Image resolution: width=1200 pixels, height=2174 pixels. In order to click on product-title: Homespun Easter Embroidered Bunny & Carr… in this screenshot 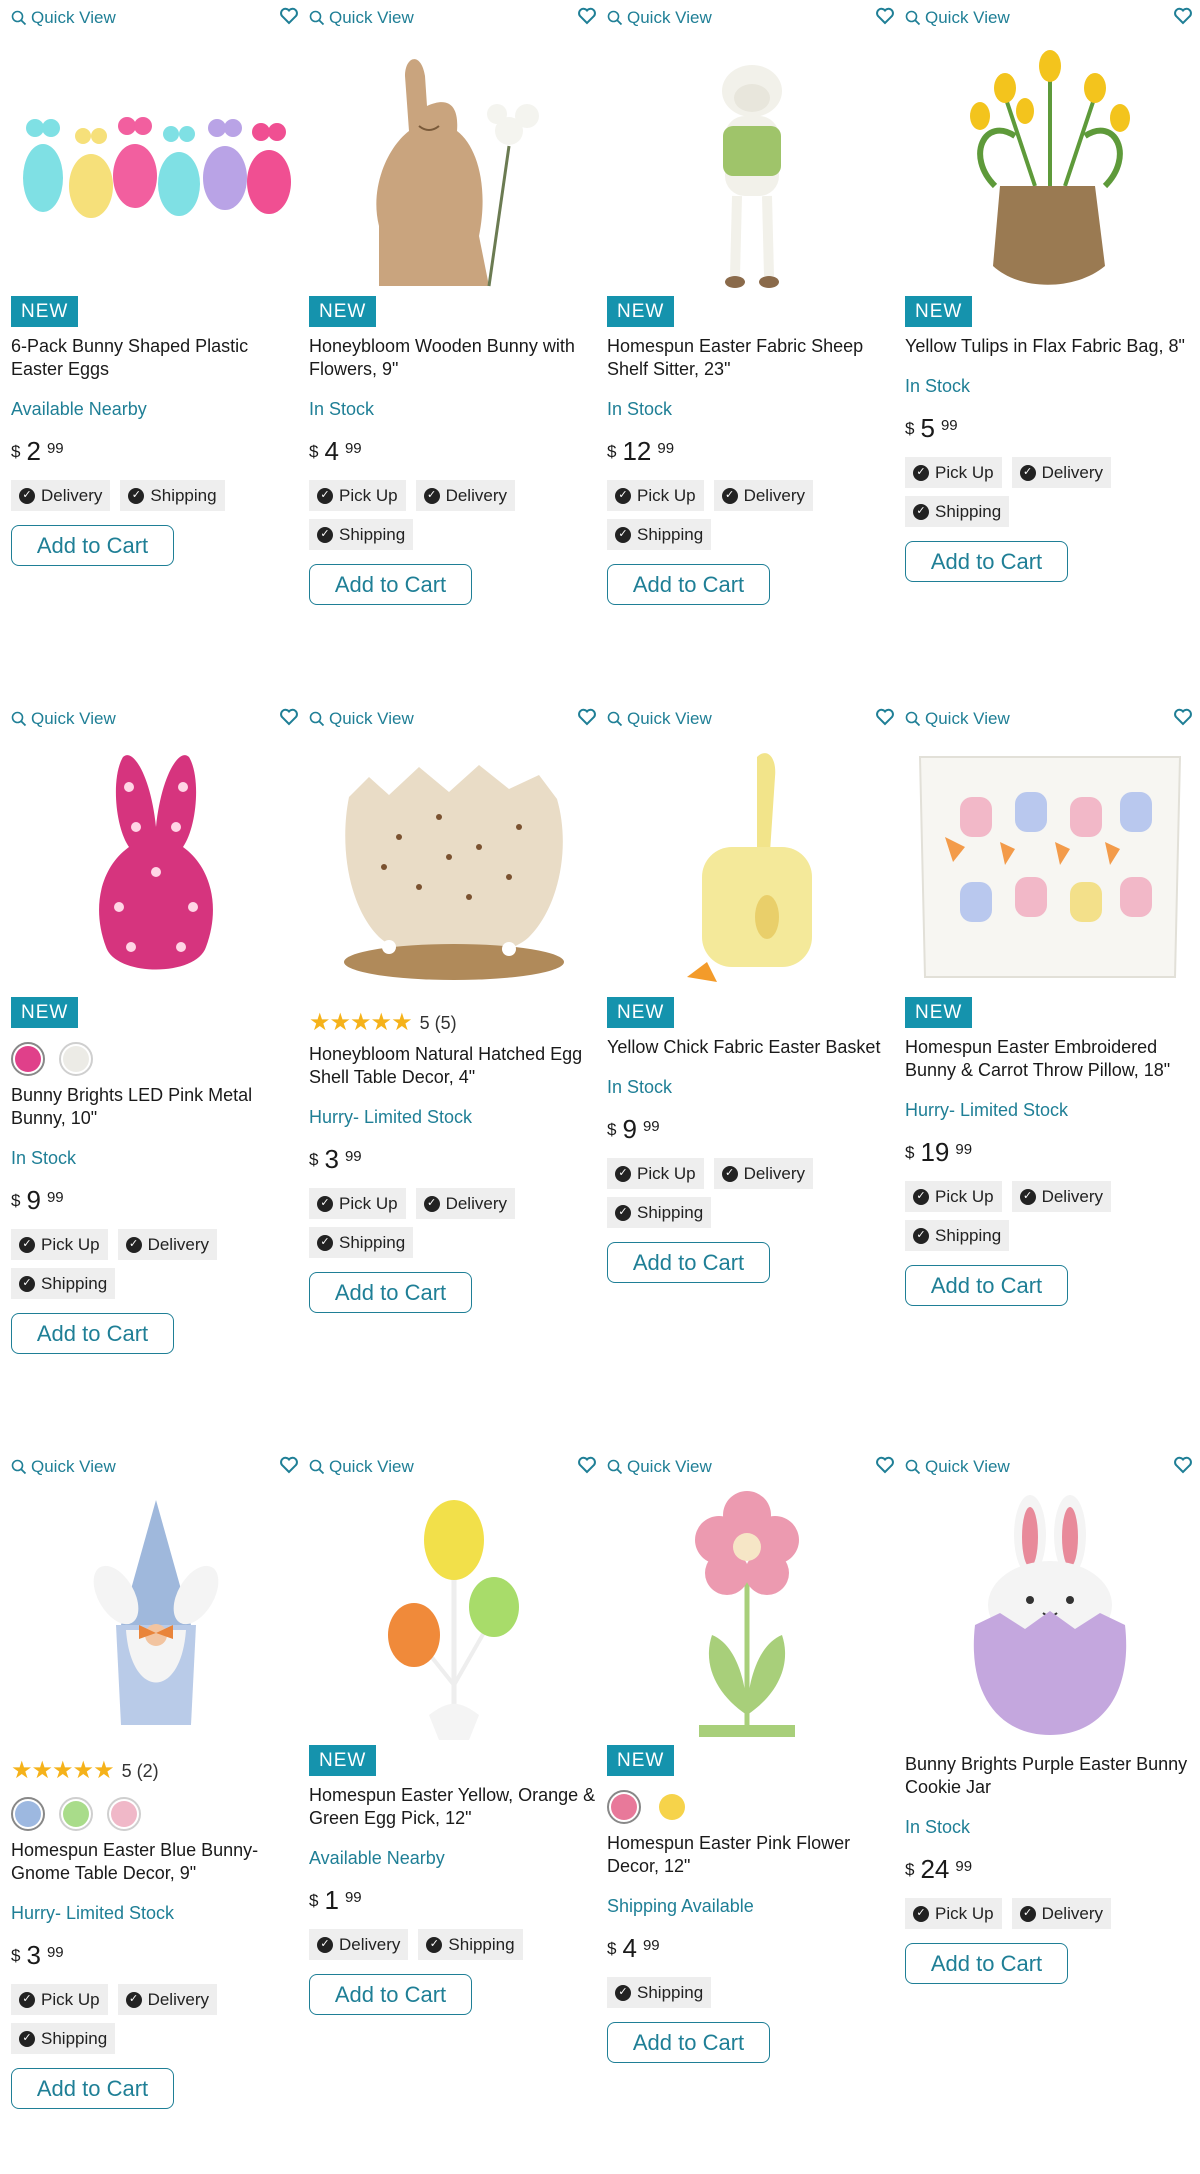, I will do `click(1050, 1059)`.